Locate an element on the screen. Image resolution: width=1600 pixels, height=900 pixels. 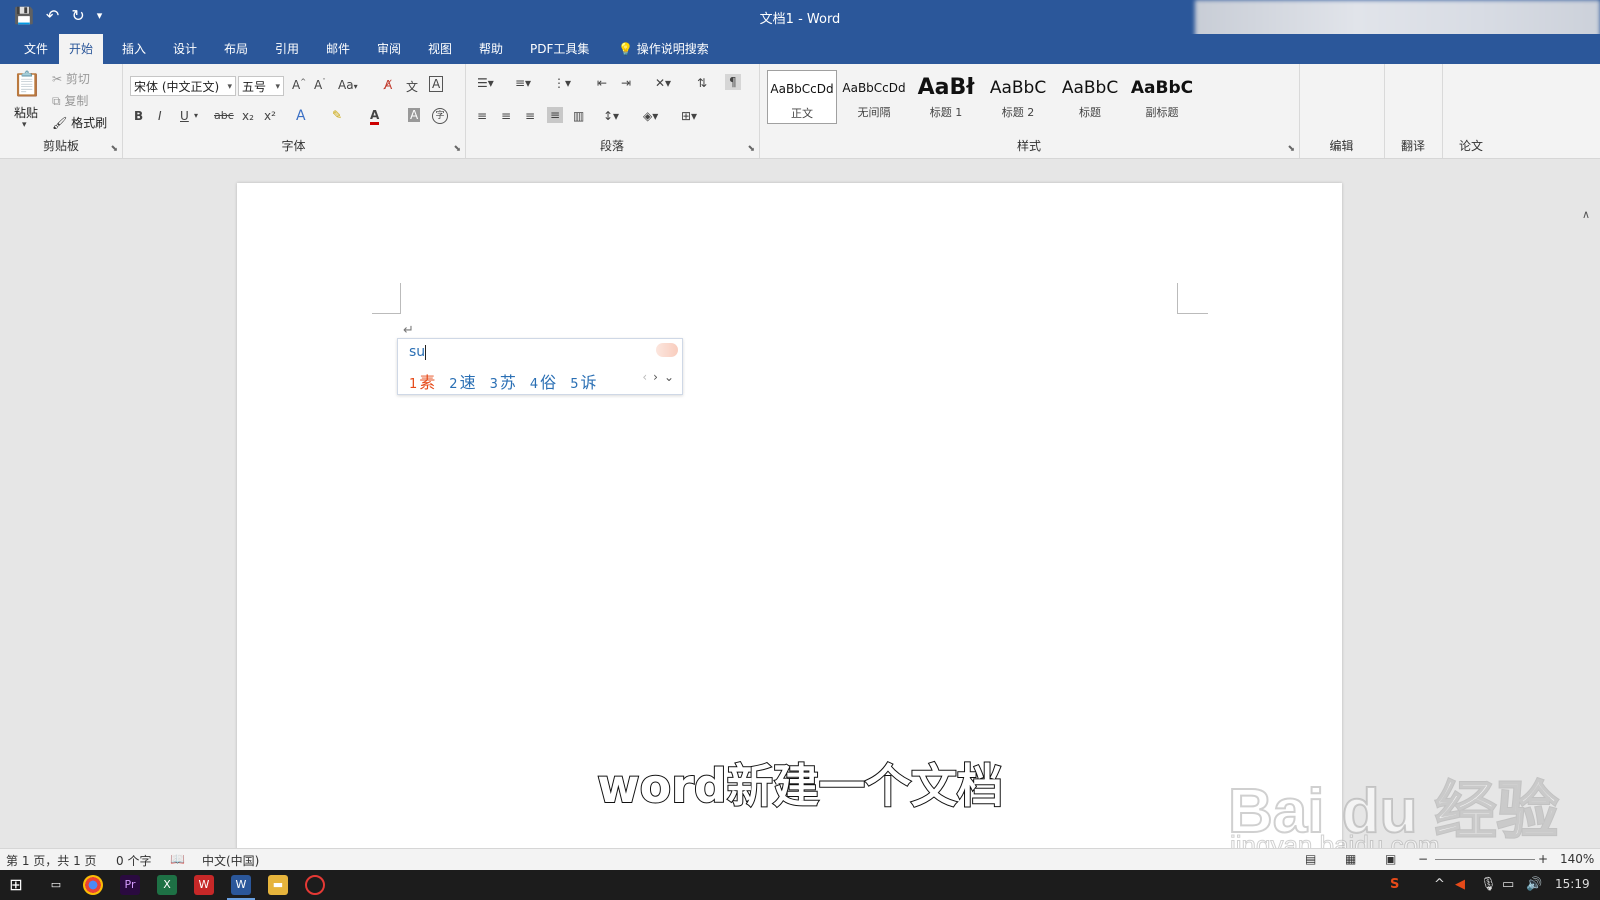
strikethrough-button: abc is located at coordinates (224, 115).